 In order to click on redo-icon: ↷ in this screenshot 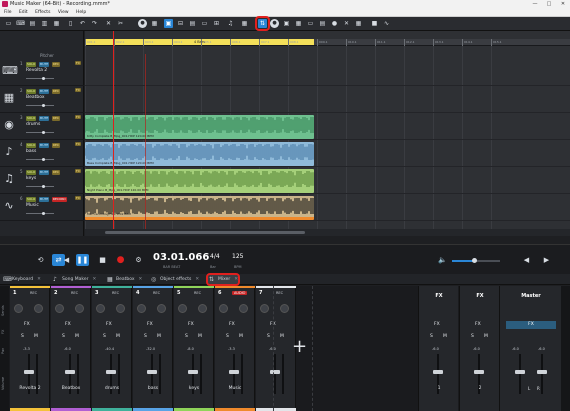, I will do `click(94, 23)`.